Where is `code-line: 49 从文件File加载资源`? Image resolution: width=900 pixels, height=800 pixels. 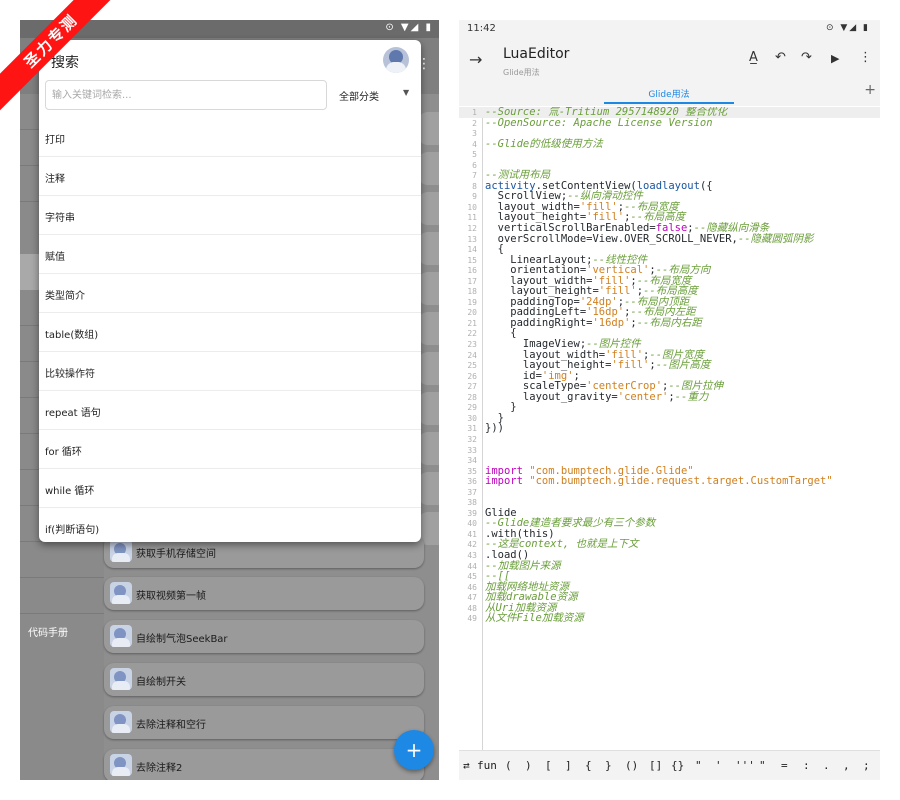
code-line: 49 从文件File加载资源 is located at coordinates (669, 618).